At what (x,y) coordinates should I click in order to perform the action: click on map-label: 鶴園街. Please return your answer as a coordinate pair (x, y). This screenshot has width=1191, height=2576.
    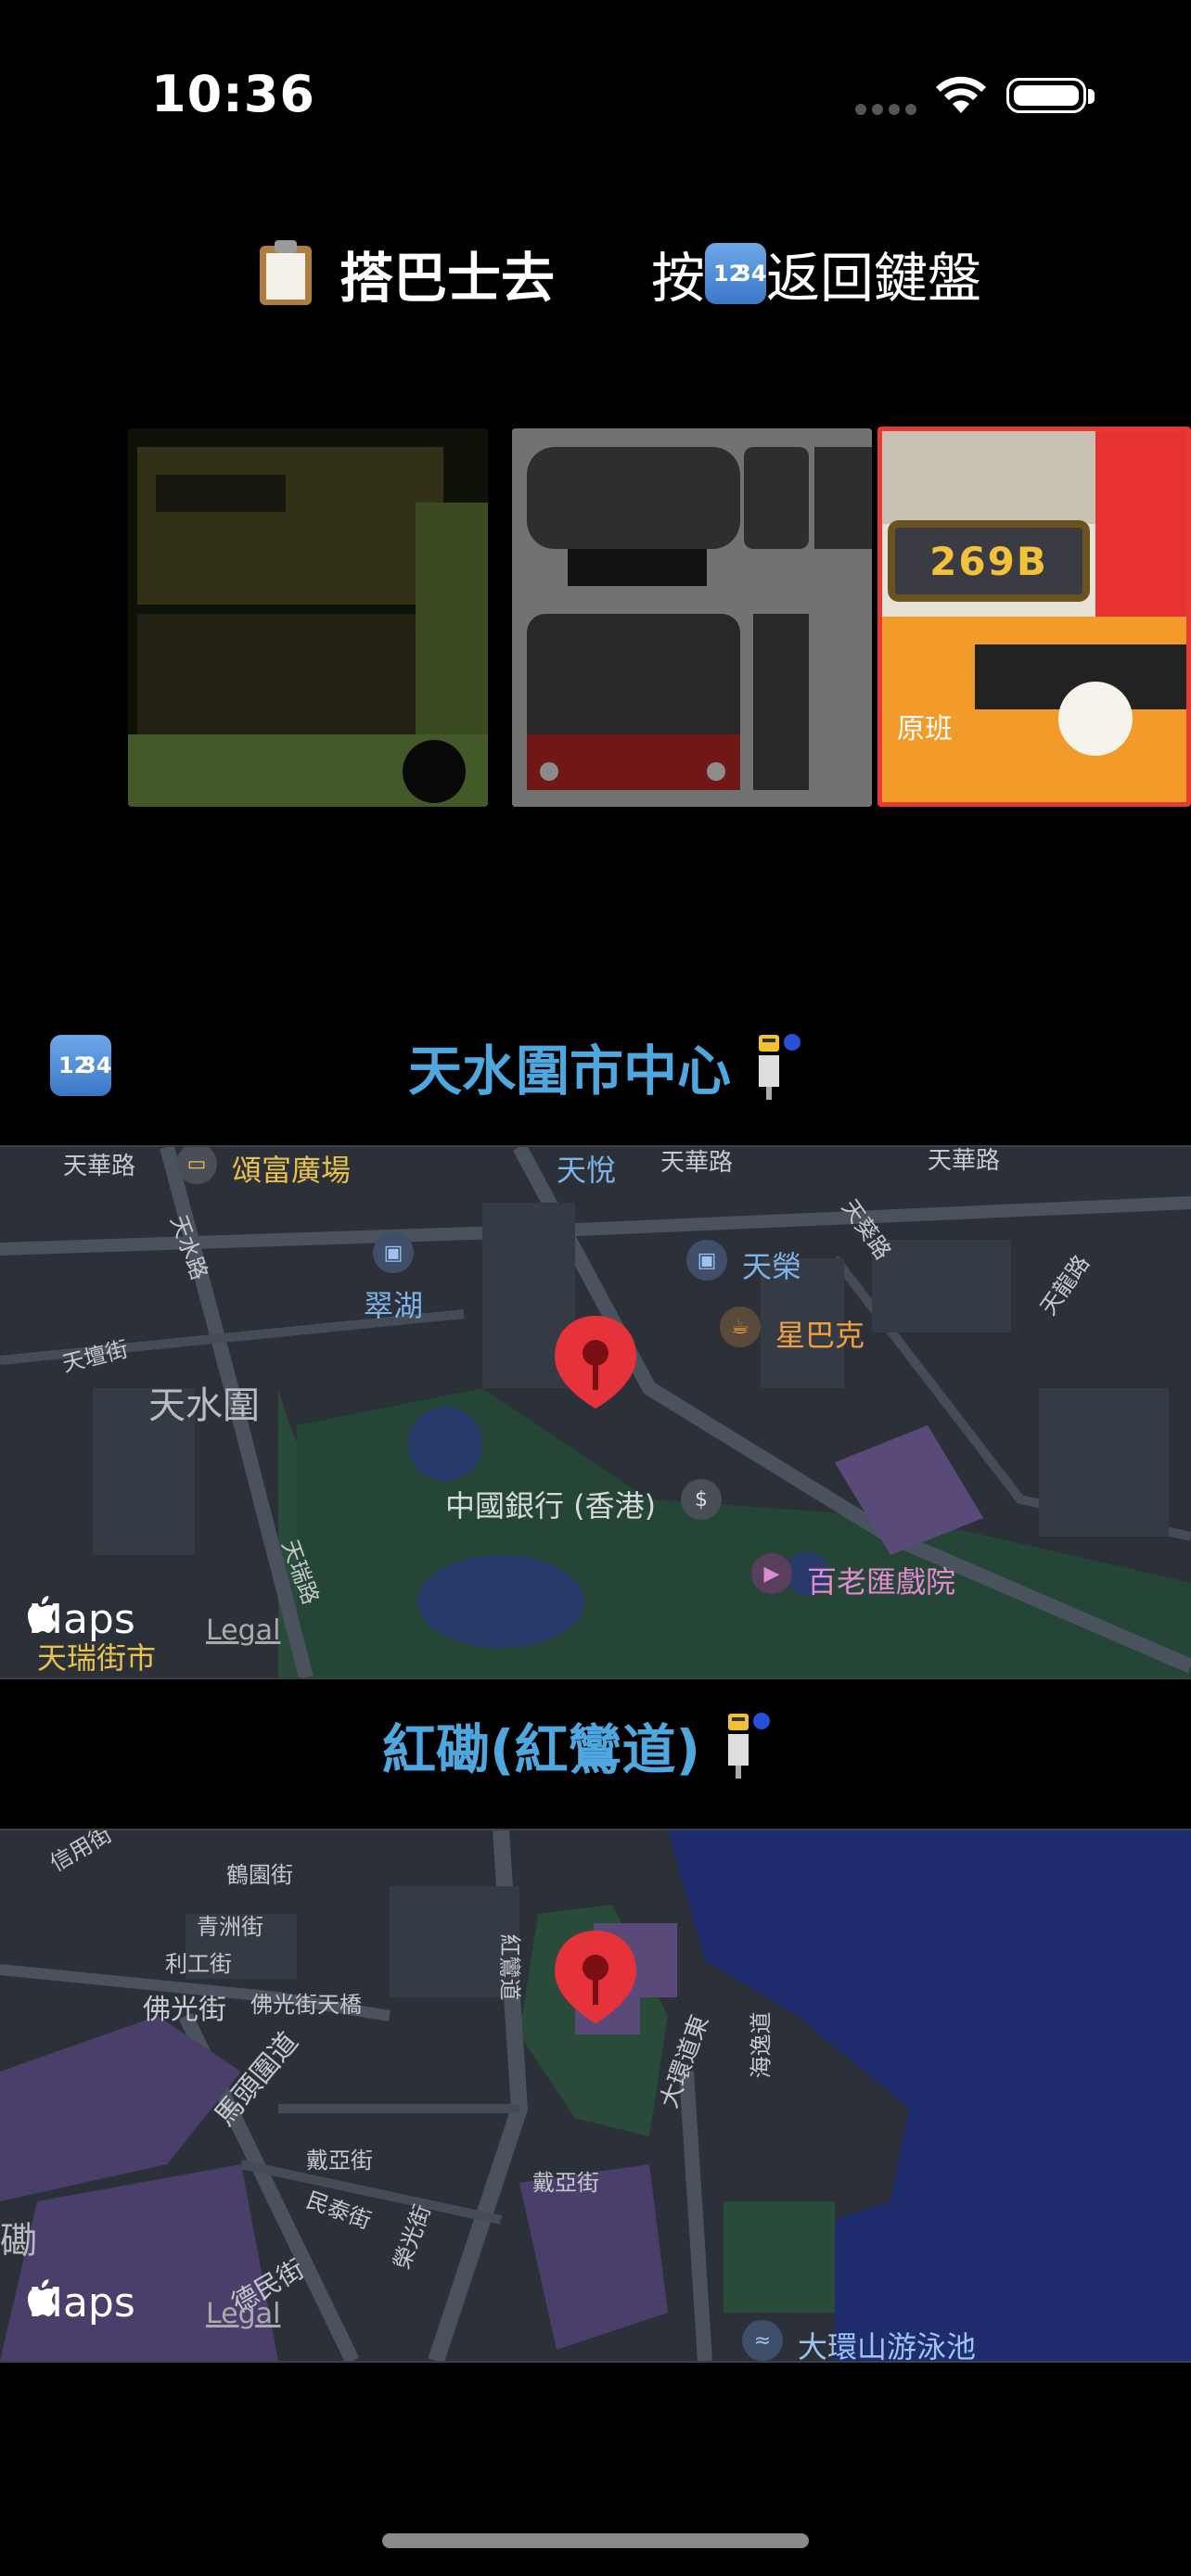
    Looking at the image, I should click on (259, 1875).